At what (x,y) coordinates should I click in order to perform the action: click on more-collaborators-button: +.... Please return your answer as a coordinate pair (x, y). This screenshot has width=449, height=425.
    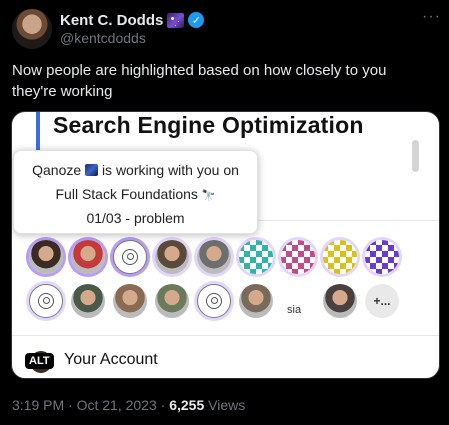
    Looking at the image, I should click on (382, 301).